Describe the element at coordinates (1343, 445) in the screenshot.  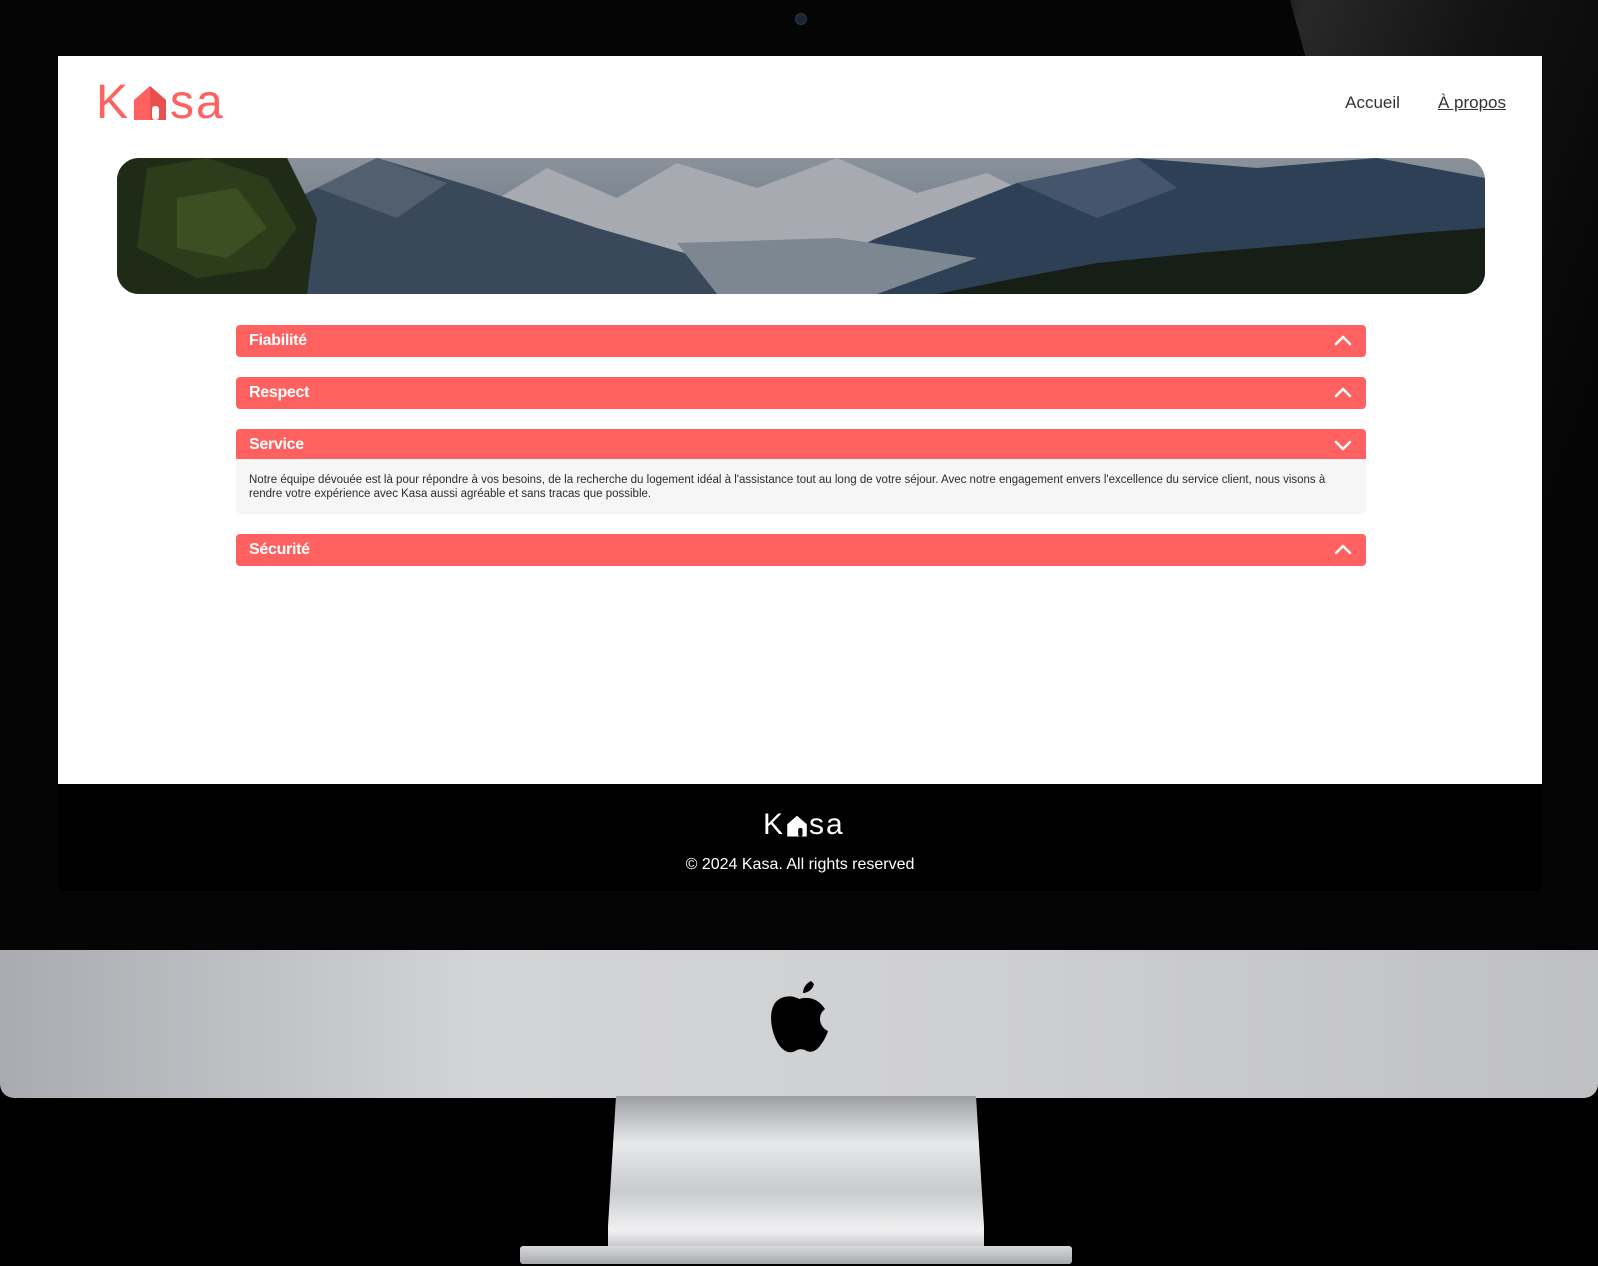
I see `chevron-down-icon` at that location.